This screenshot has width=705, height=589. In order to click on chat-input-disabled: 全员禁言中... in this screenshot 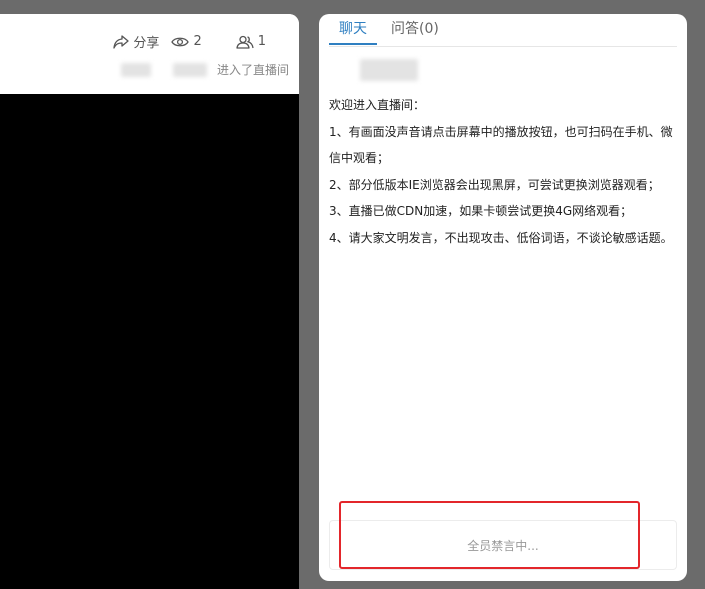, I will do `click(503, 545)`.